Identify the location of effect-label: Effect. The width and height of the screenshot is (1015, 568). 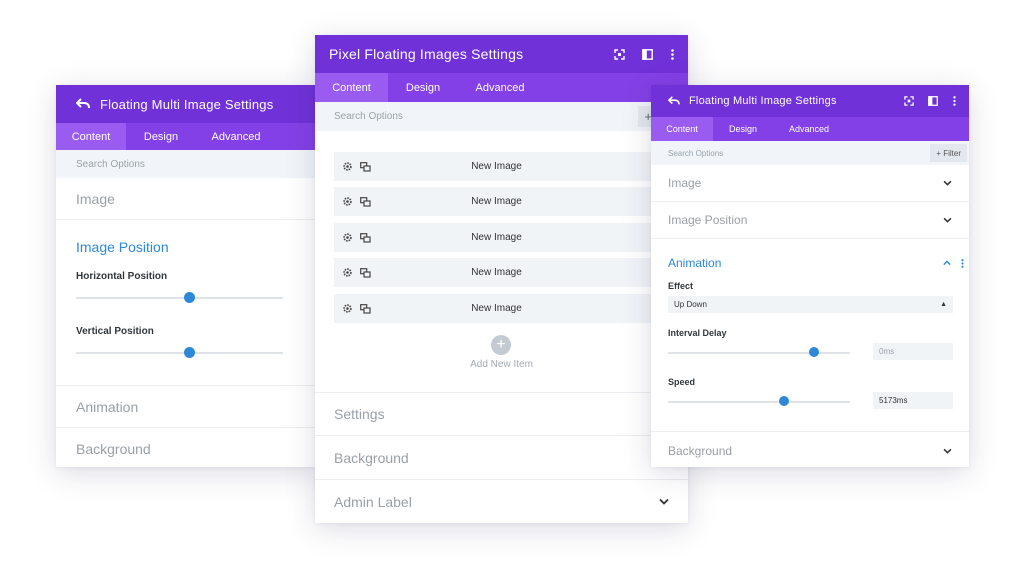
(681, 286).